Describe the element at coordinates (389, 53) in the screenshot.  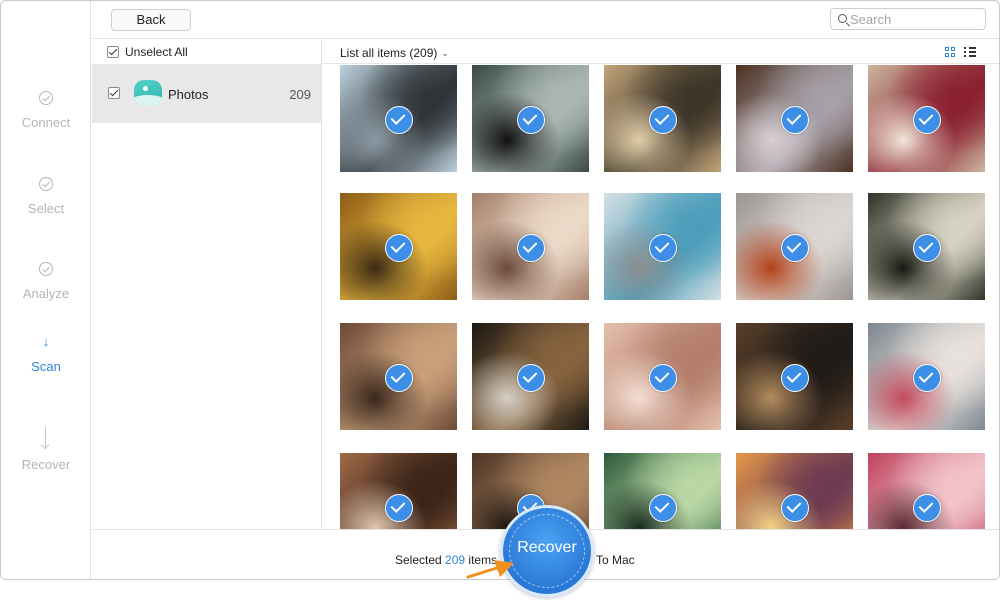
I see `list-filter-label: List all items (209)` at that location.